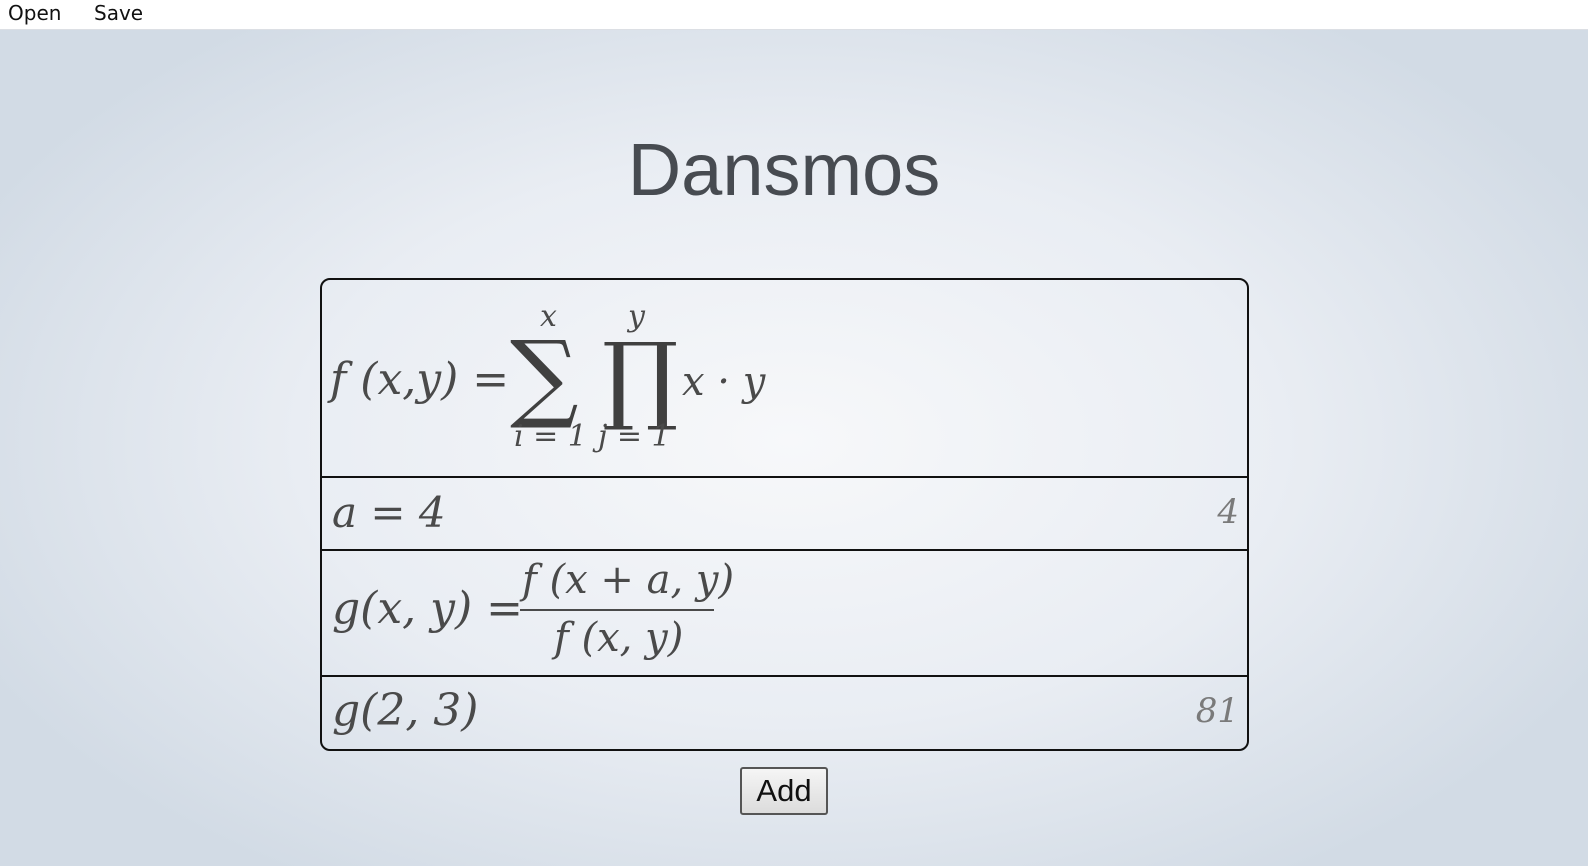 The height and width of the screenshot is (866, 1588). Describe the element at coordinates (427, 608) in the screenshot. I see `expression-3-lhs: g(x, y) =` at that location.